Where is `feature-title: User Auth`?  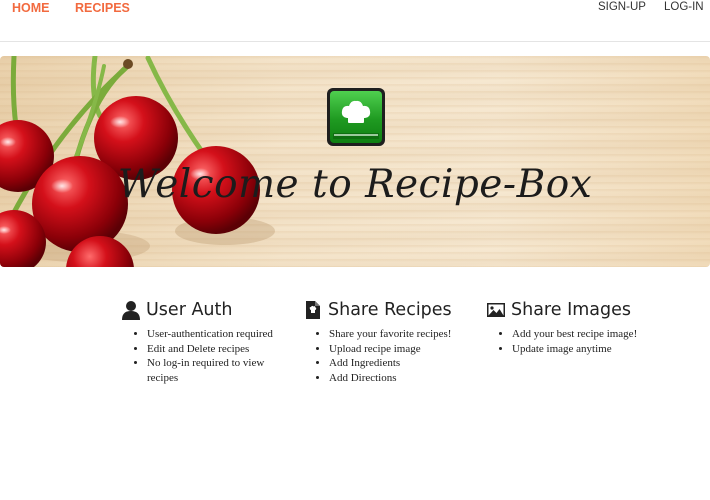 feature-title: User Auth is located at coordinates (189, 310).